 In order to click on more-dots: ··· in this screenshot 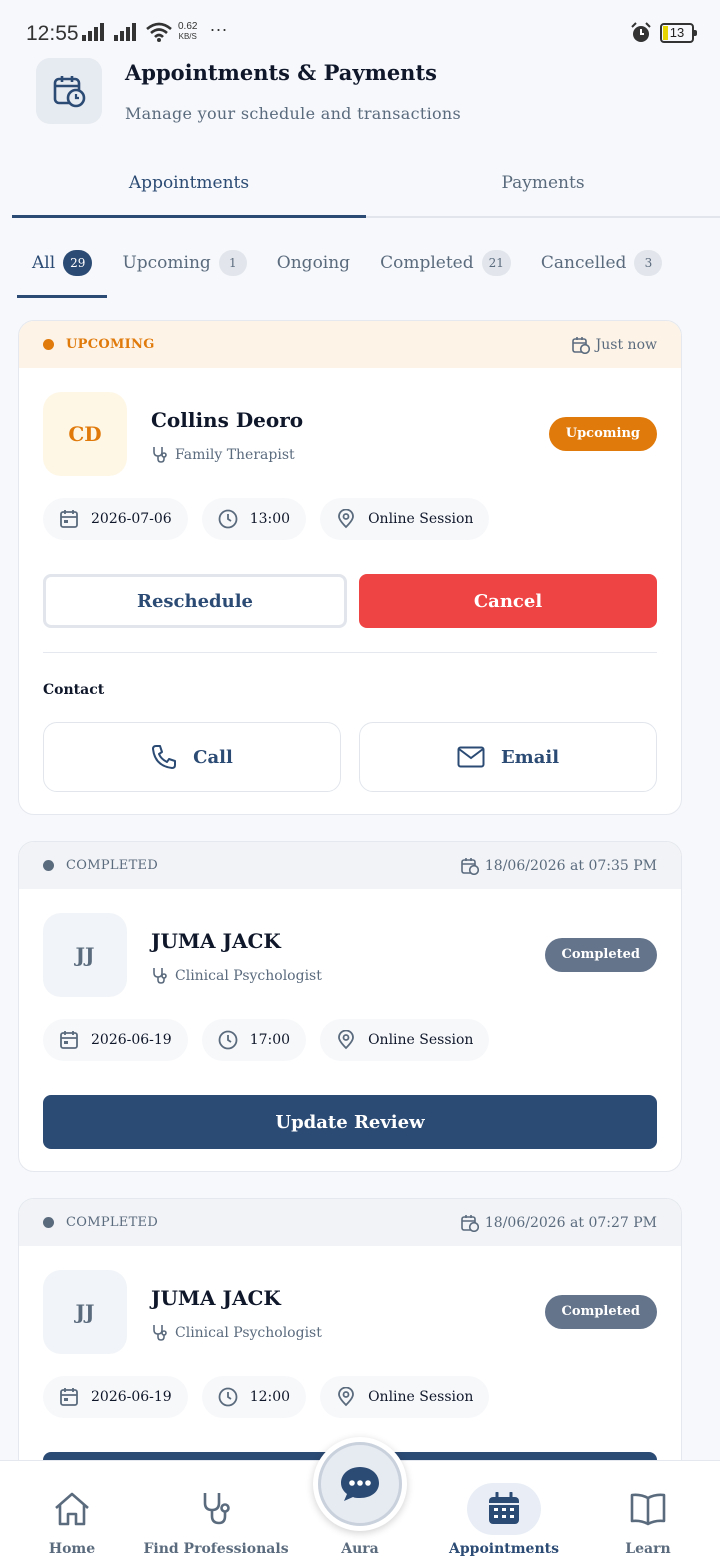, I will do `click(218, 28)`.